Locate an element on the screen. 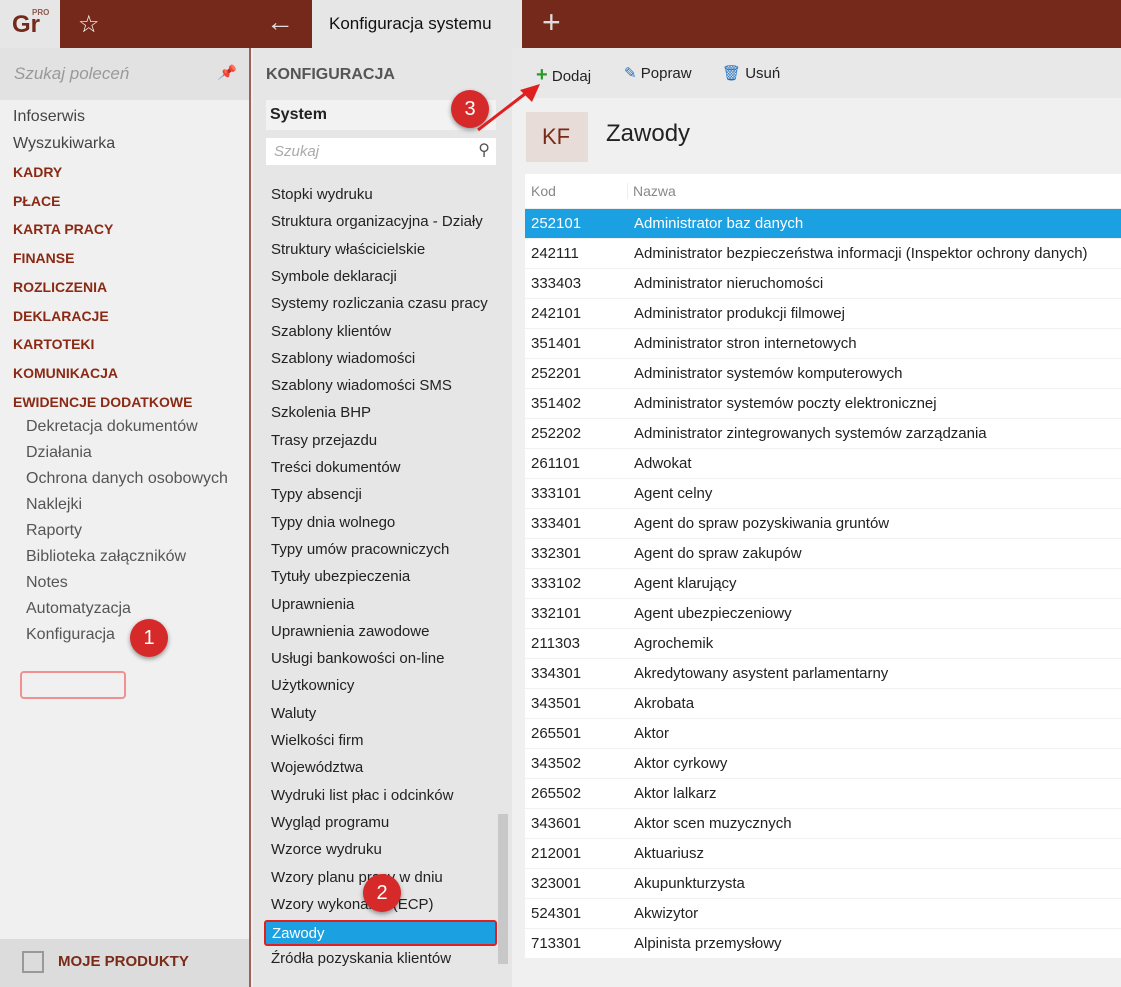  table-row: 323001 Akupunkturzysta is located at coordinates (823, 884).